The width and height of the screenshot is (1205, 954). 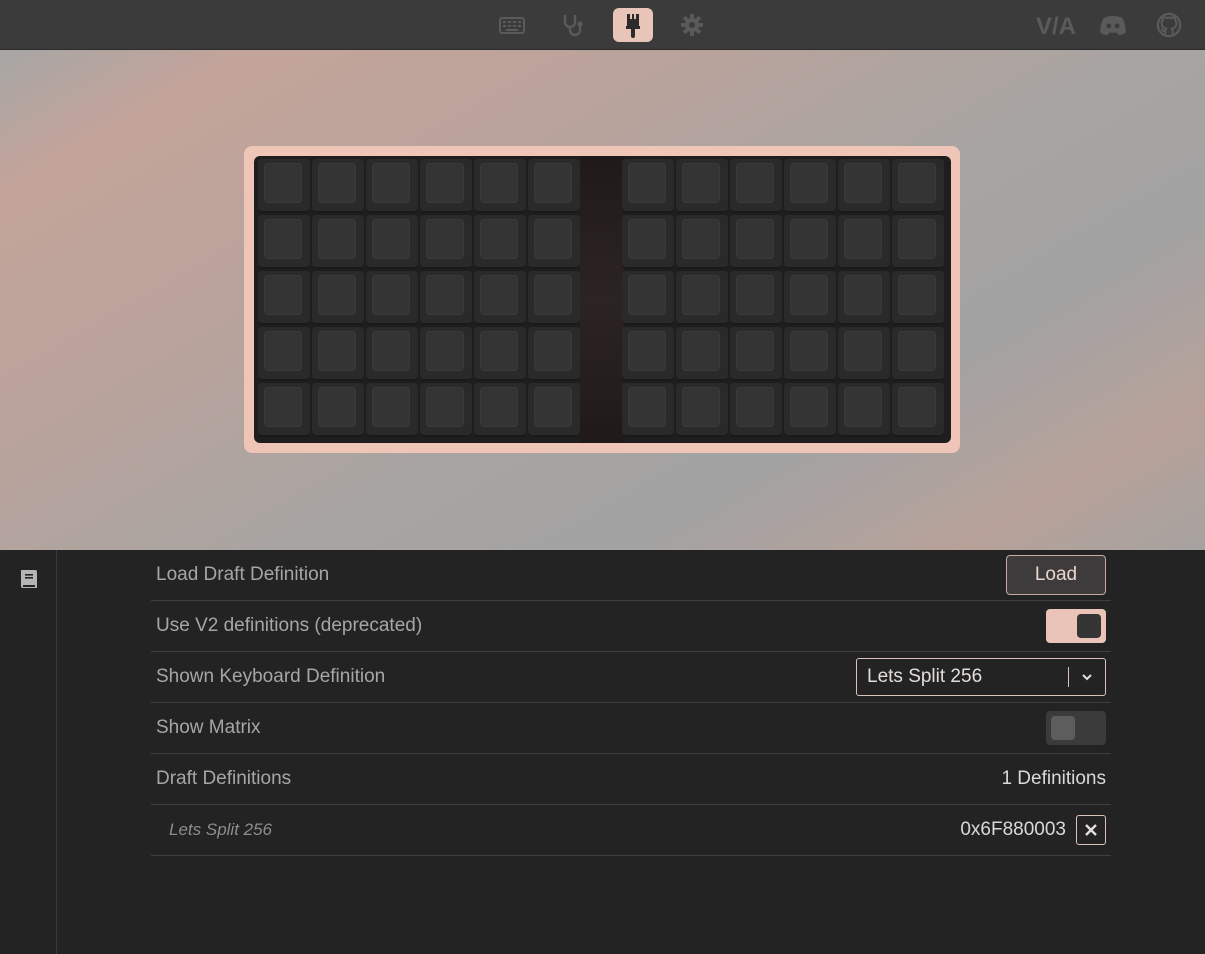 I want to click on svg-text: V/A, so click(x=1056, y=25).